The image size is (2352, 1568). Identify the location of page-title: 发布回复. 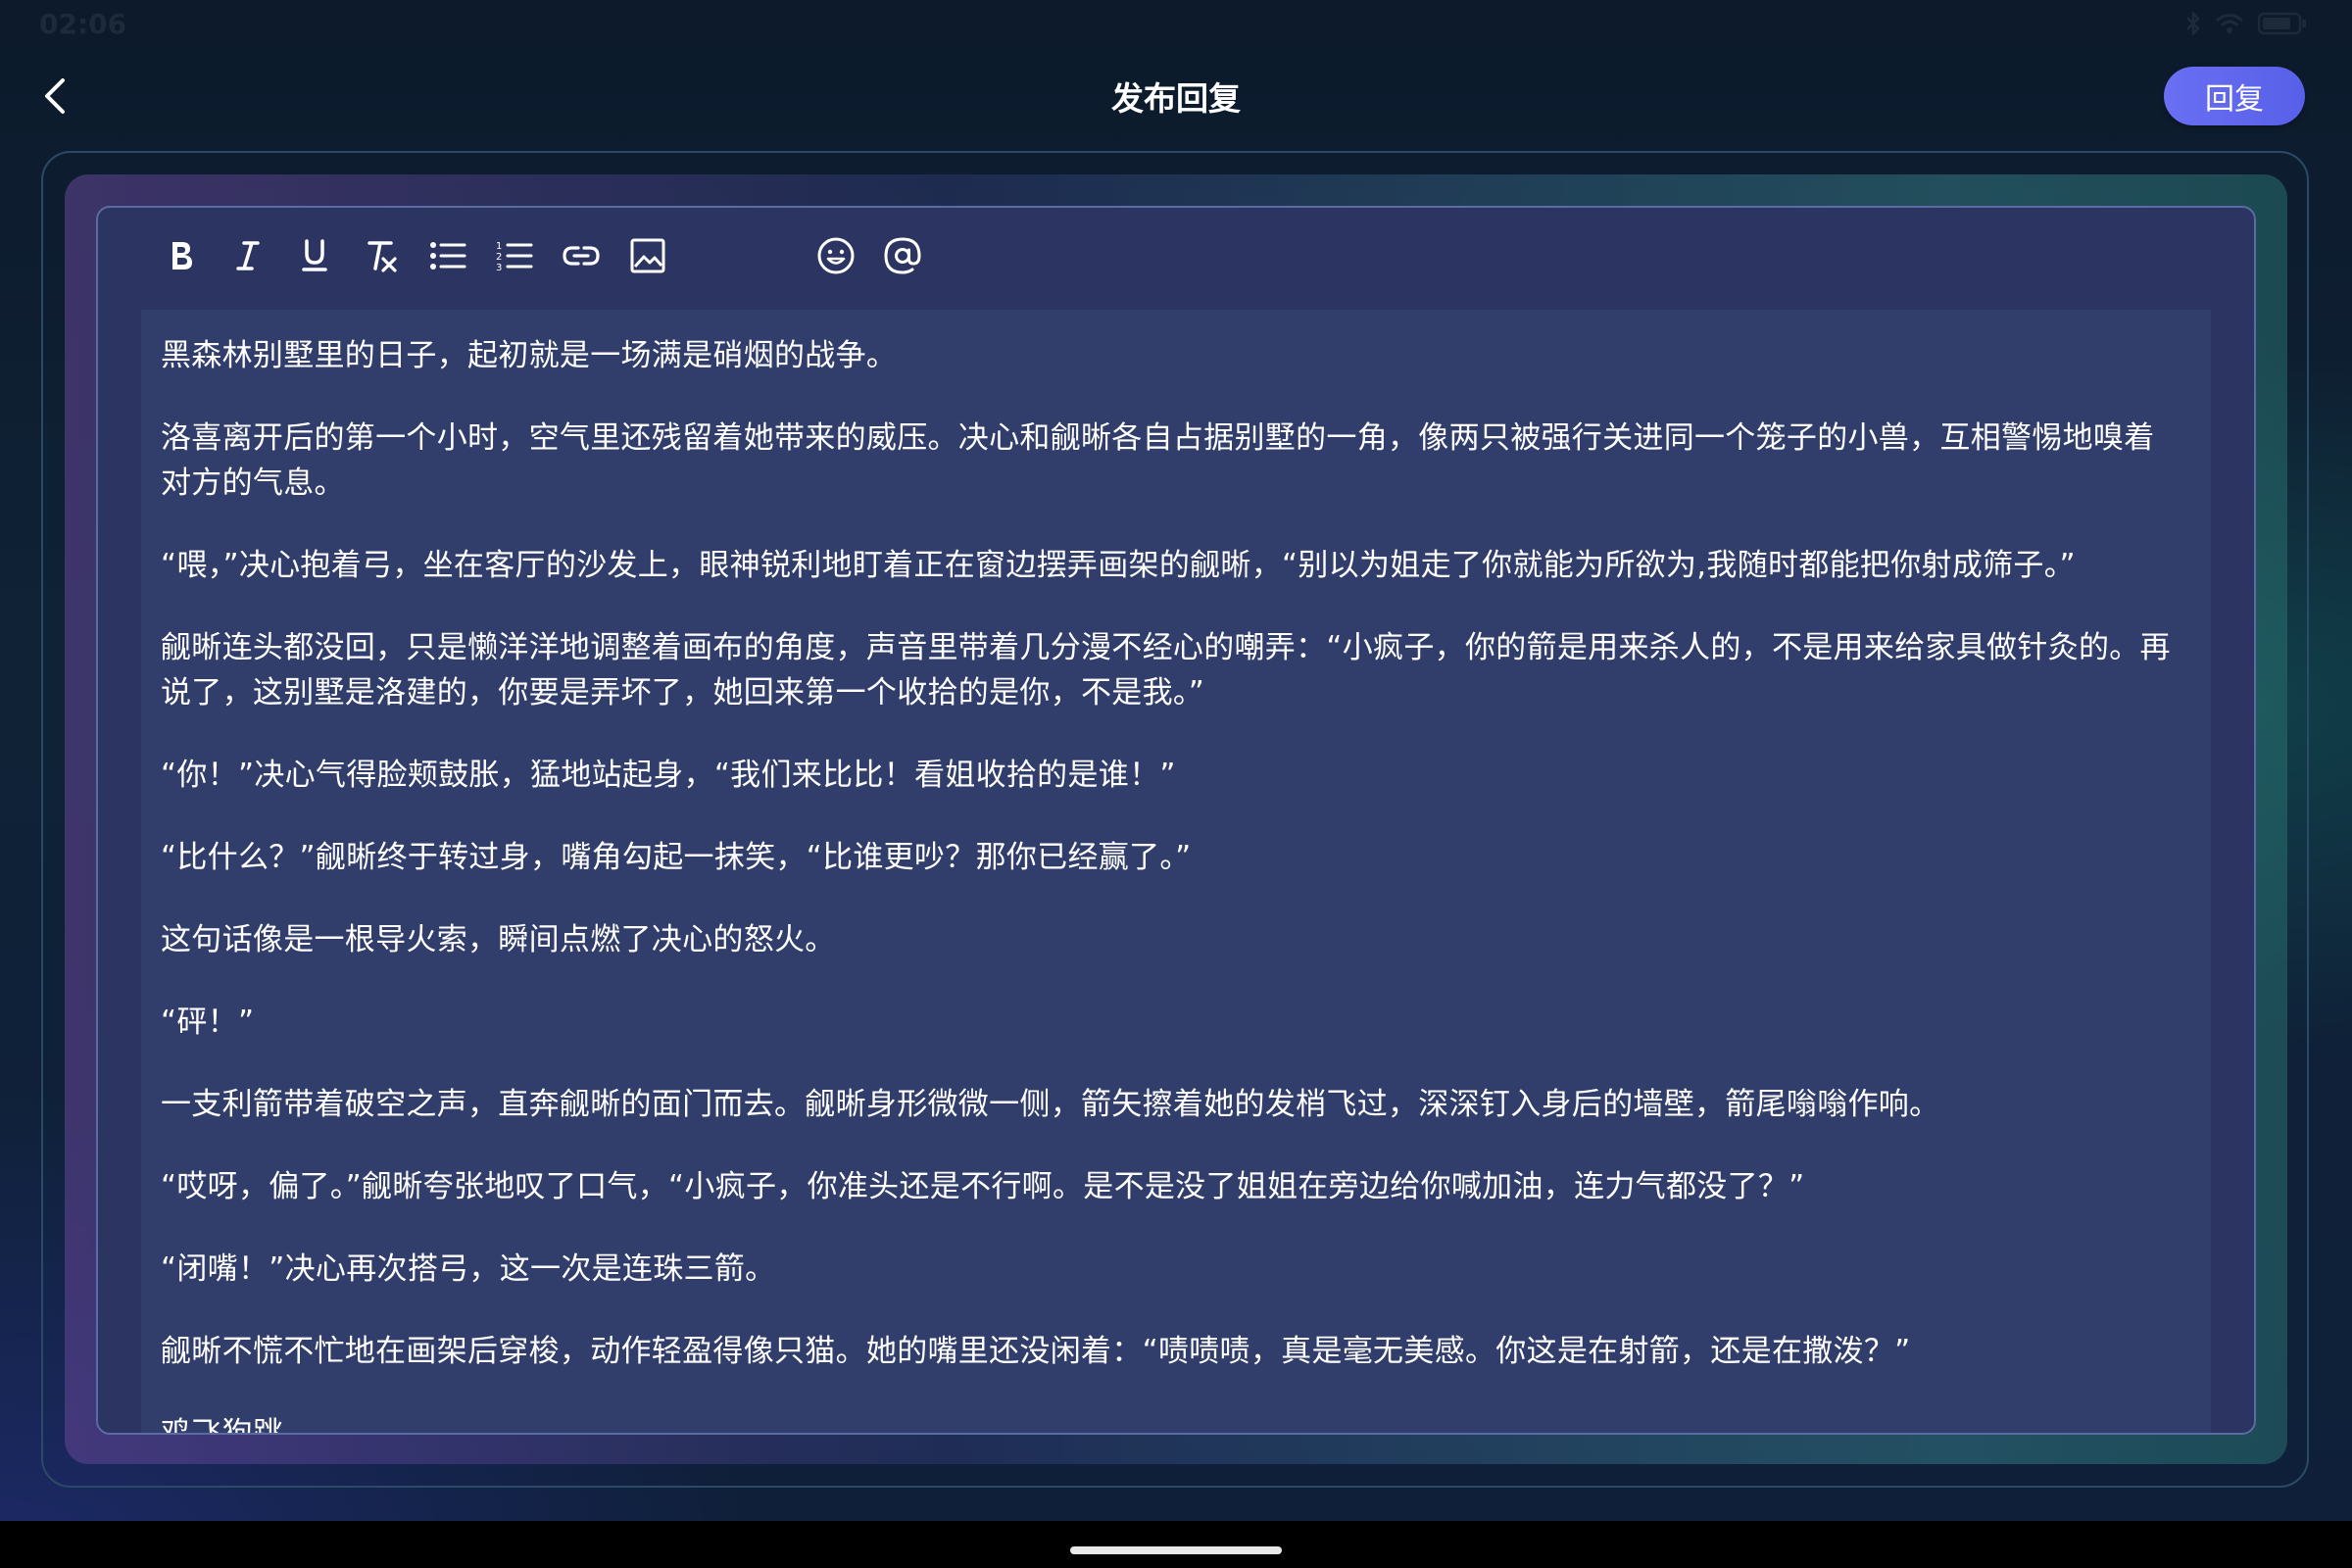
(1176, 98).